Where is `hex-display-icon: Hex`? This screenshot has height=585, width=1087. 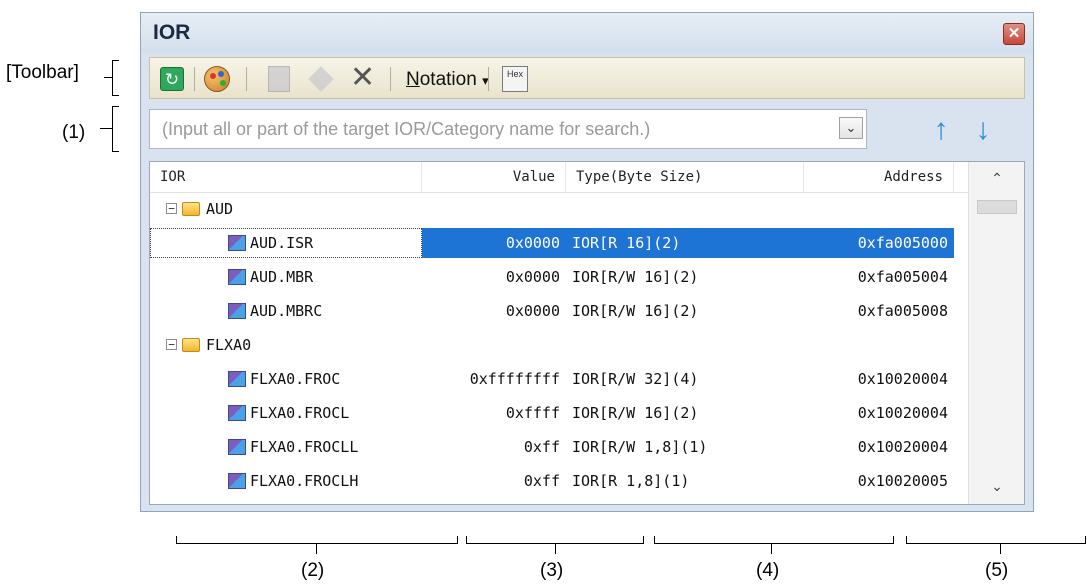
hex-display-icon: Hex is located at coordinates (515, 79).